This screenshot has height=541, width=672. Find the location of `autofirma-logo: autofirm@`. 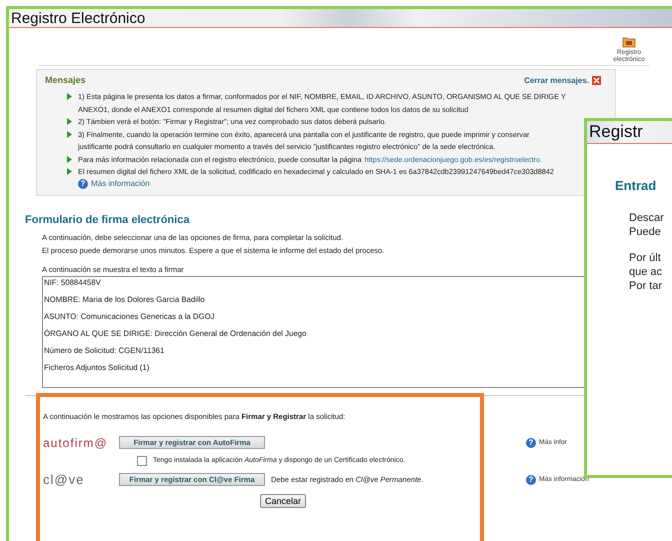

autofirma-logo: autofirm@ is located at coordinates (76, 443).